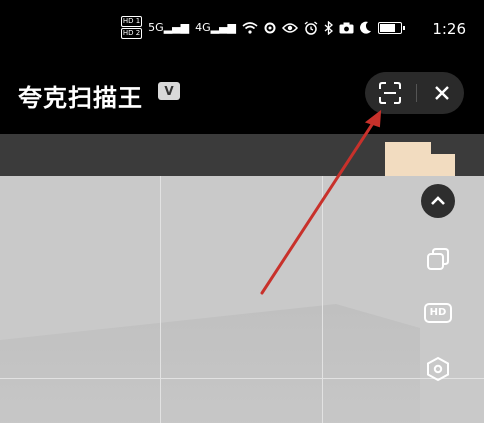 The image size is (484, 423). I want to click on chevron-up-icon, so click(438, 200).